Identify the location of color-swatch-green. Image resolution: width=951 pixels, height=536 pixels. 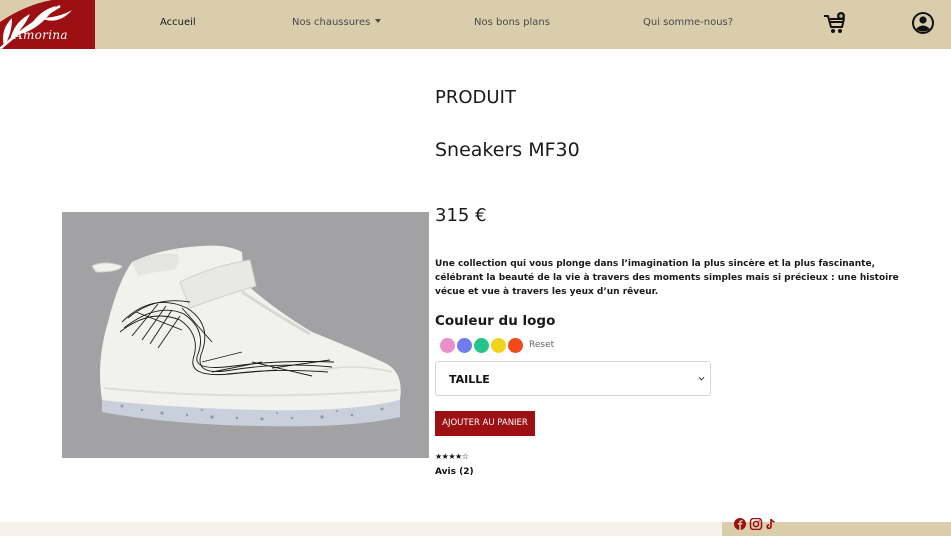
(481, 345).